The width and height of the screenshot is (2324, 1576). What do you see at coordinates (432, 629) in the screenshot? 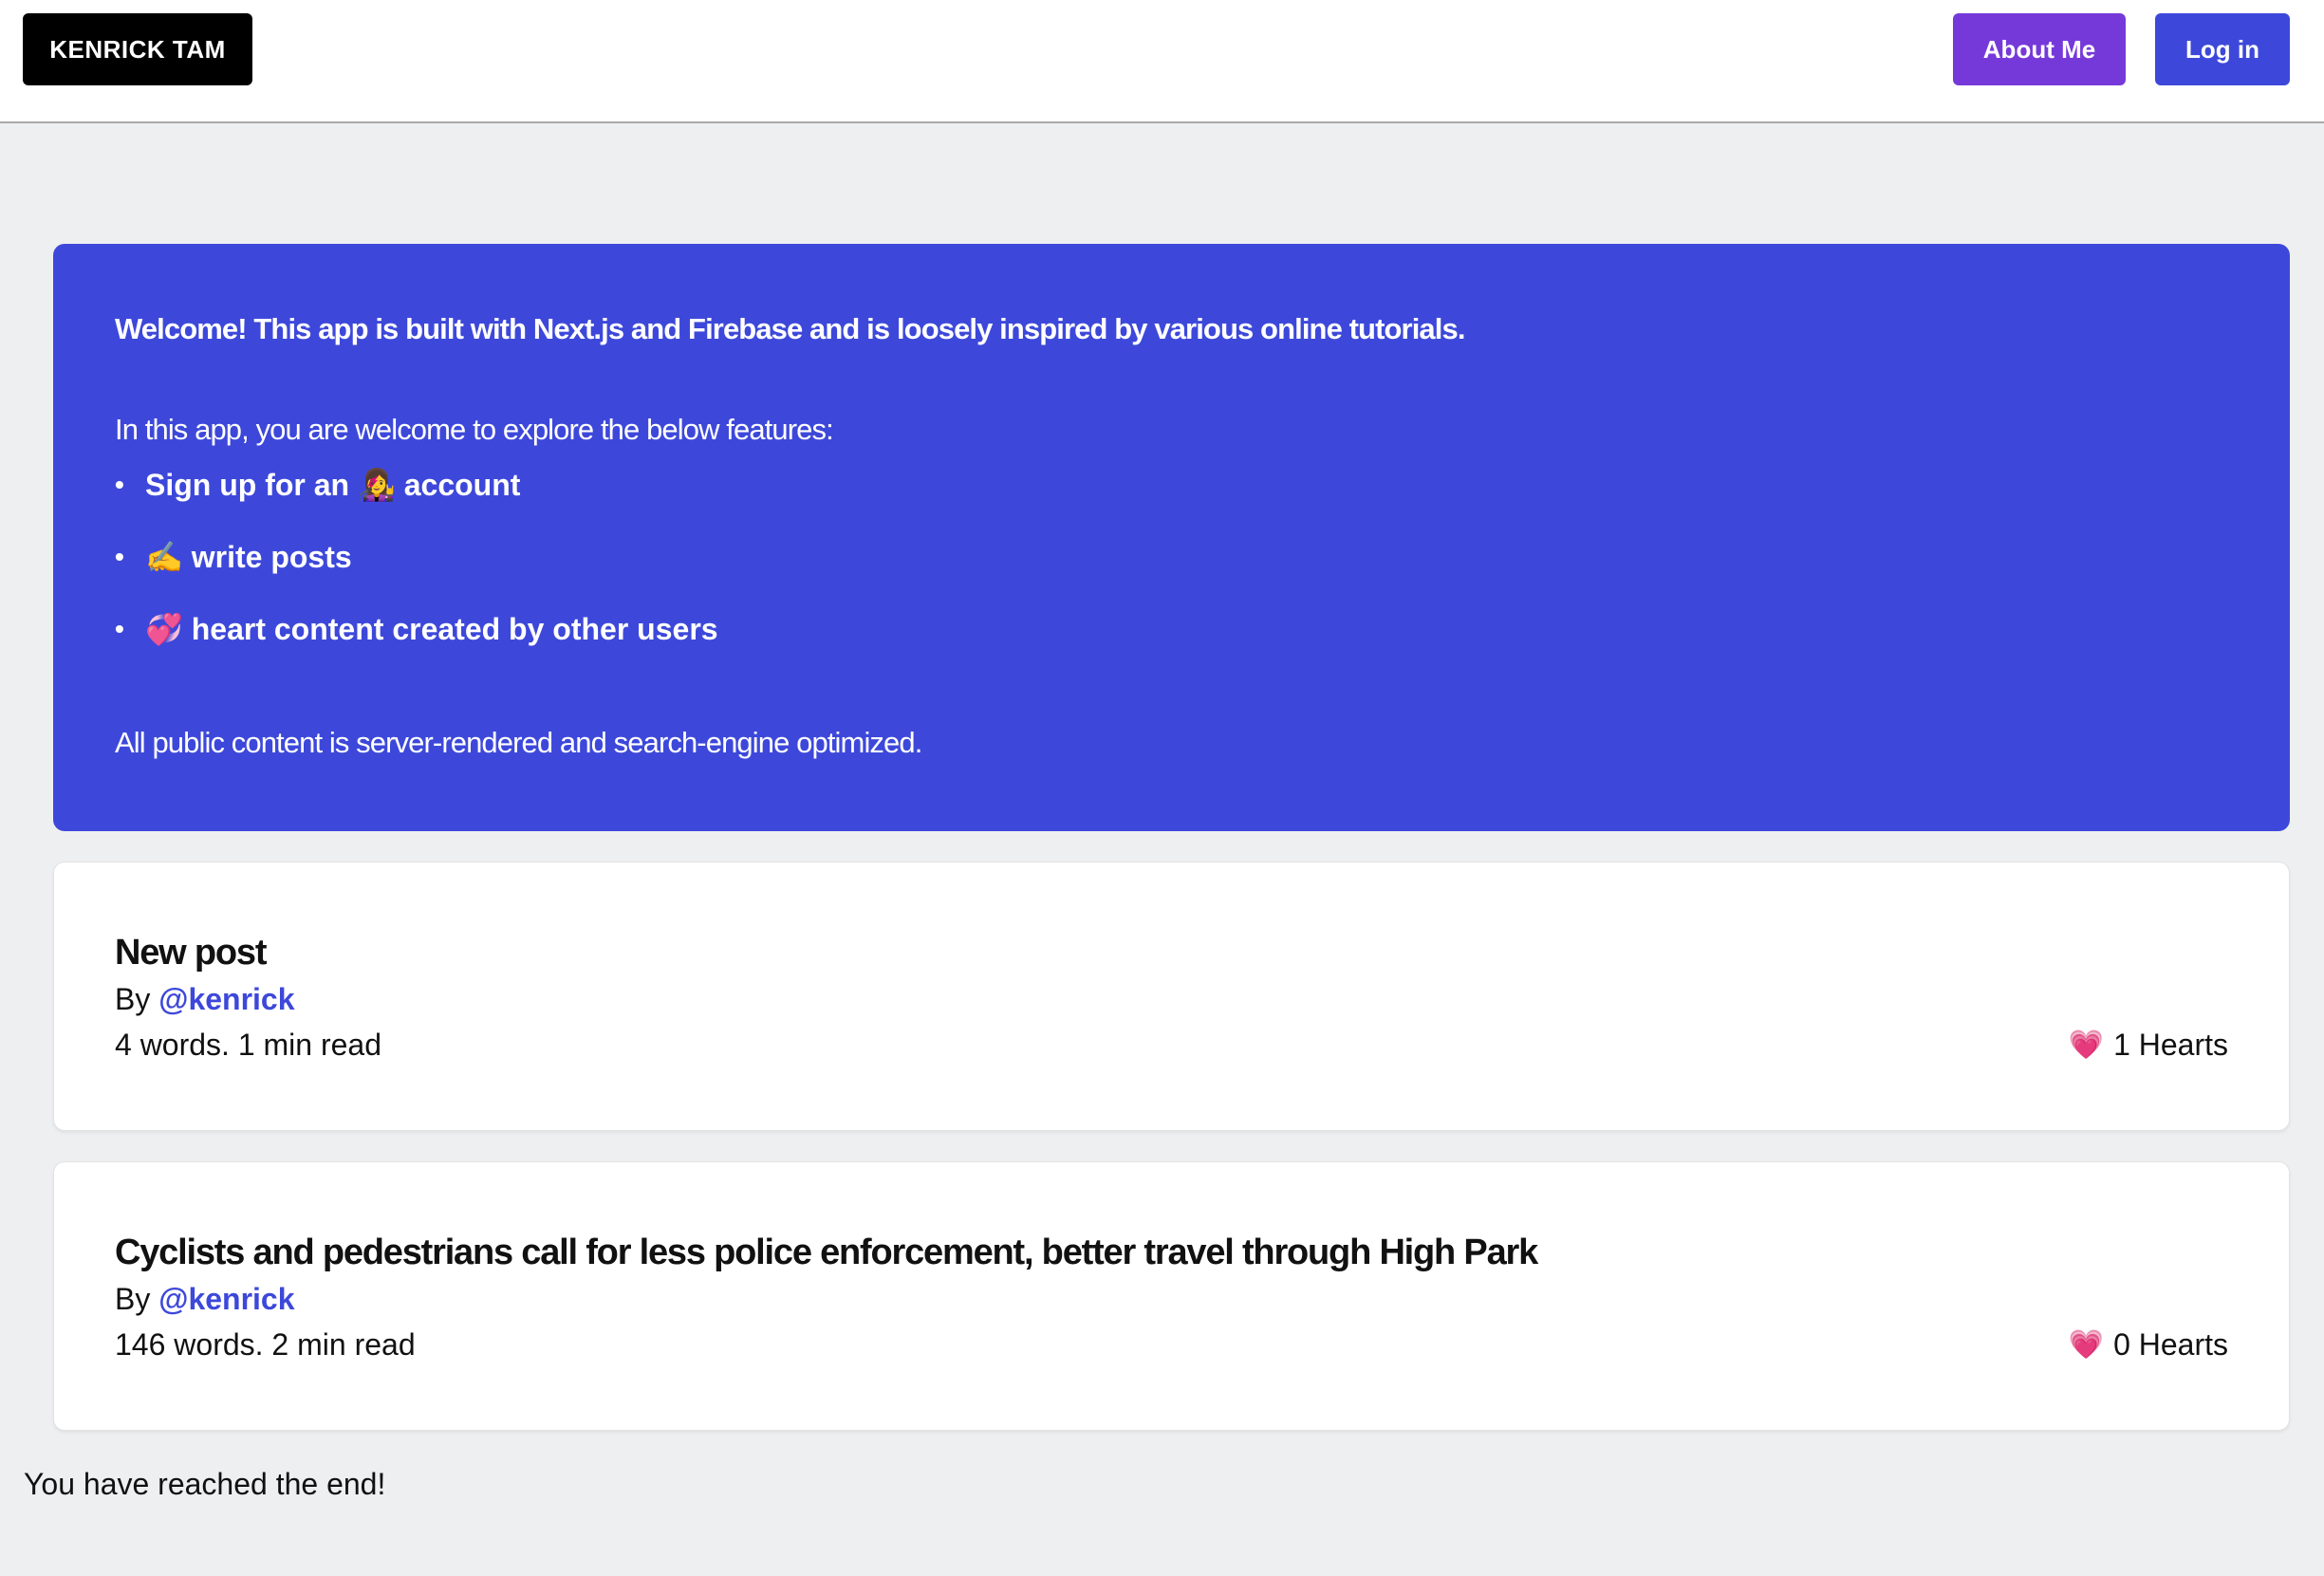
I see `feature-text: 💞 heart content created by other users` at bounding box center [432, 629].